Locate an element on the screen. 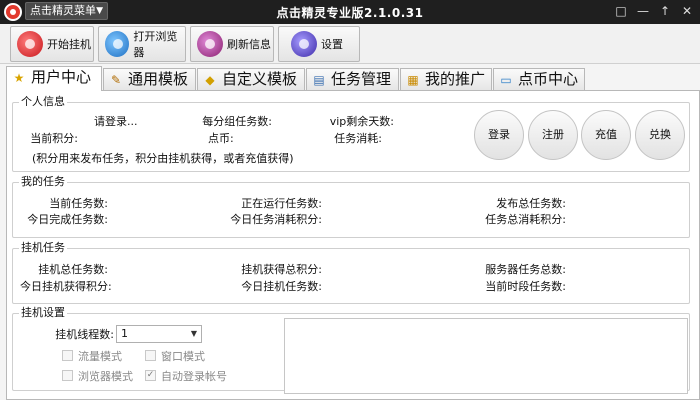  vip-days-label: vip剩余天数: is located at coordinates (361, 121).